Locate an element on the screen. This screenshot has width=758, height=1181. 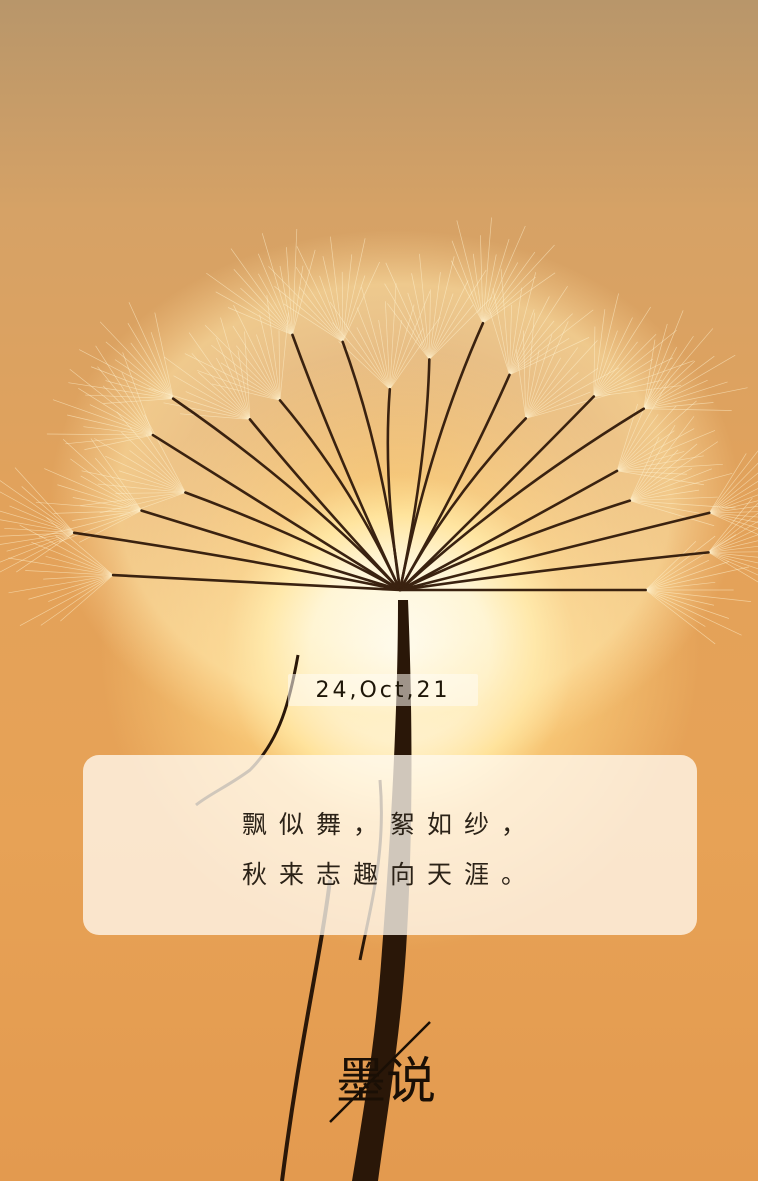
poem-line-2: 秋来志趣向天涯。 is located at coordinates (389, 874).